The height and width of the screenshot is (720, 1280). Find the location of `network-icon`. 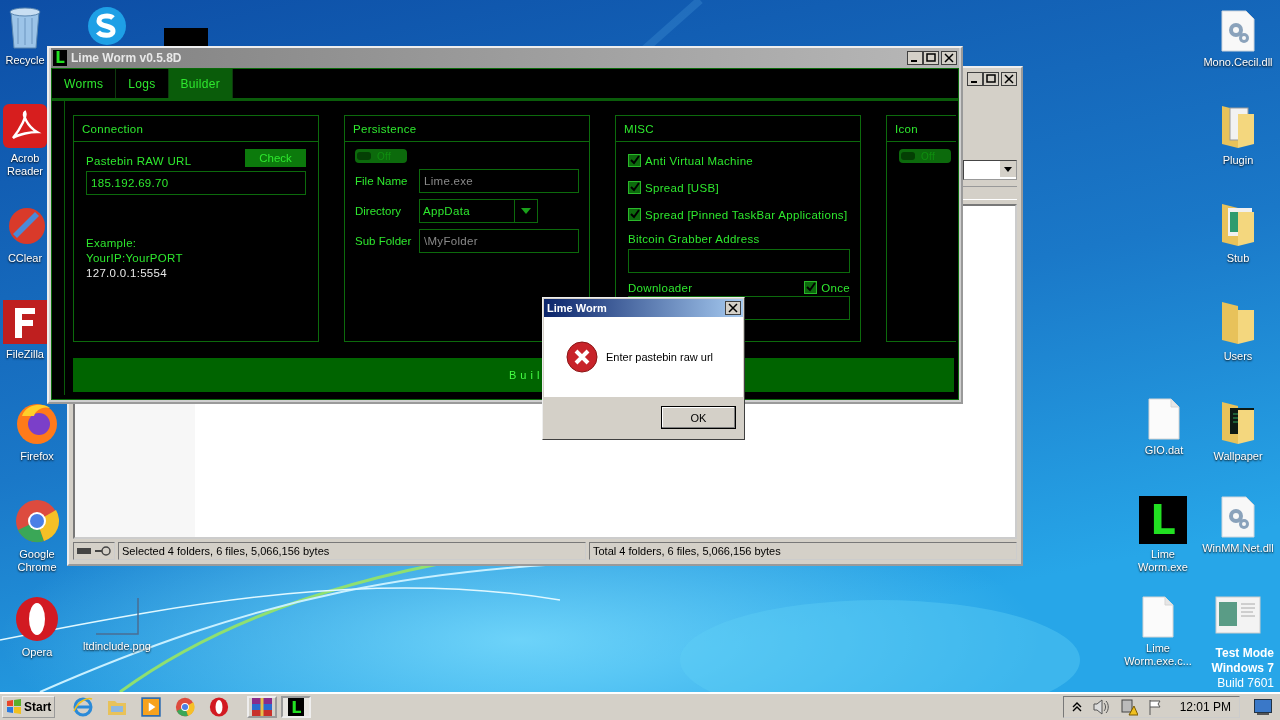

network-icon is located at coordinates (1128, 707).